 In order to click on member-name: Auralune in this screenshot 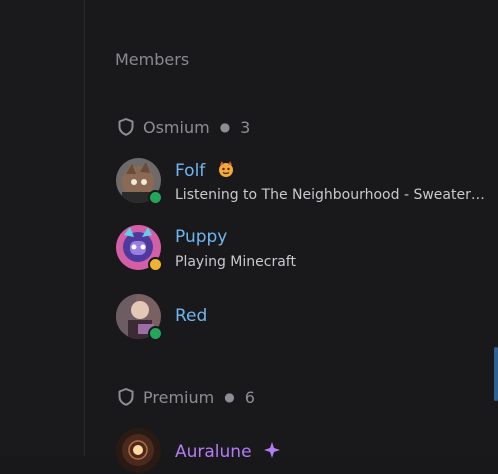, I will do `click(228, 451)`.